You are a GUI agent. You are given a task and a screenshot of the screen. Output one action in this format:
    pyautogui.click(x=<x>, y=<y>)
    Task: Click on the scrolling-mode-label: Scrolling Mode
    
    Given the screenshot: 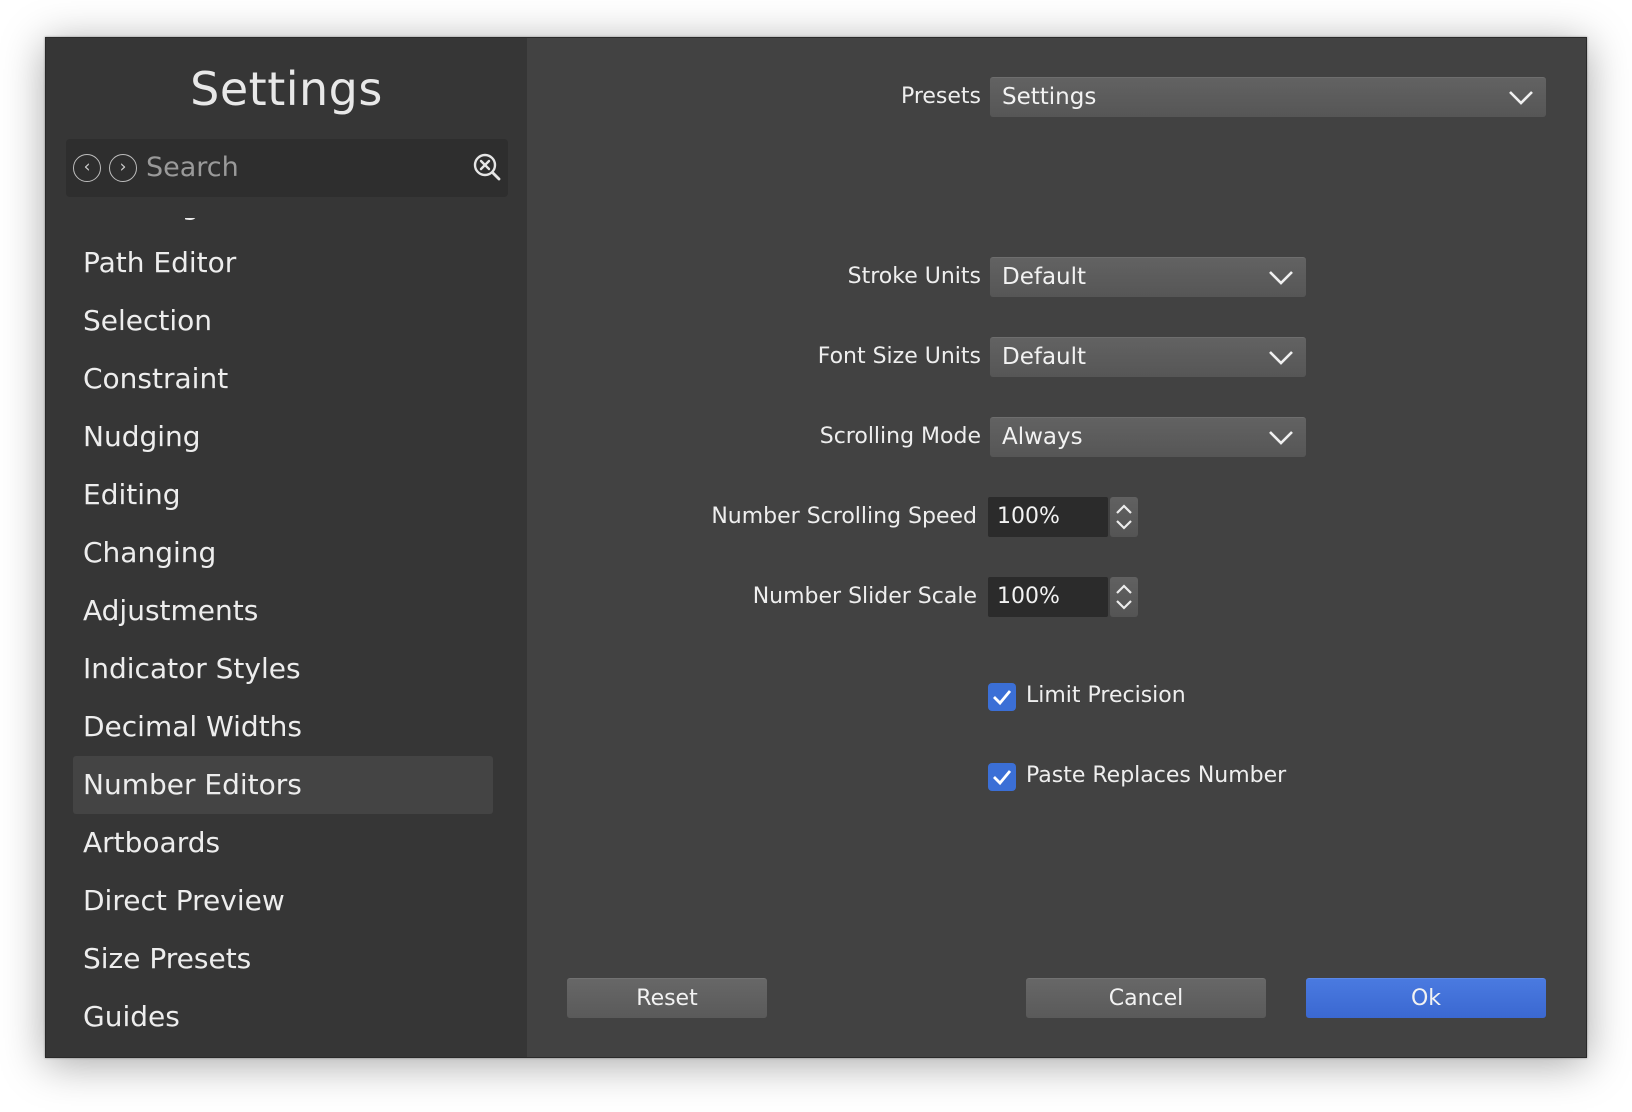 What is the action you would take?
    pyautogui.click(x=900, y=436)
    